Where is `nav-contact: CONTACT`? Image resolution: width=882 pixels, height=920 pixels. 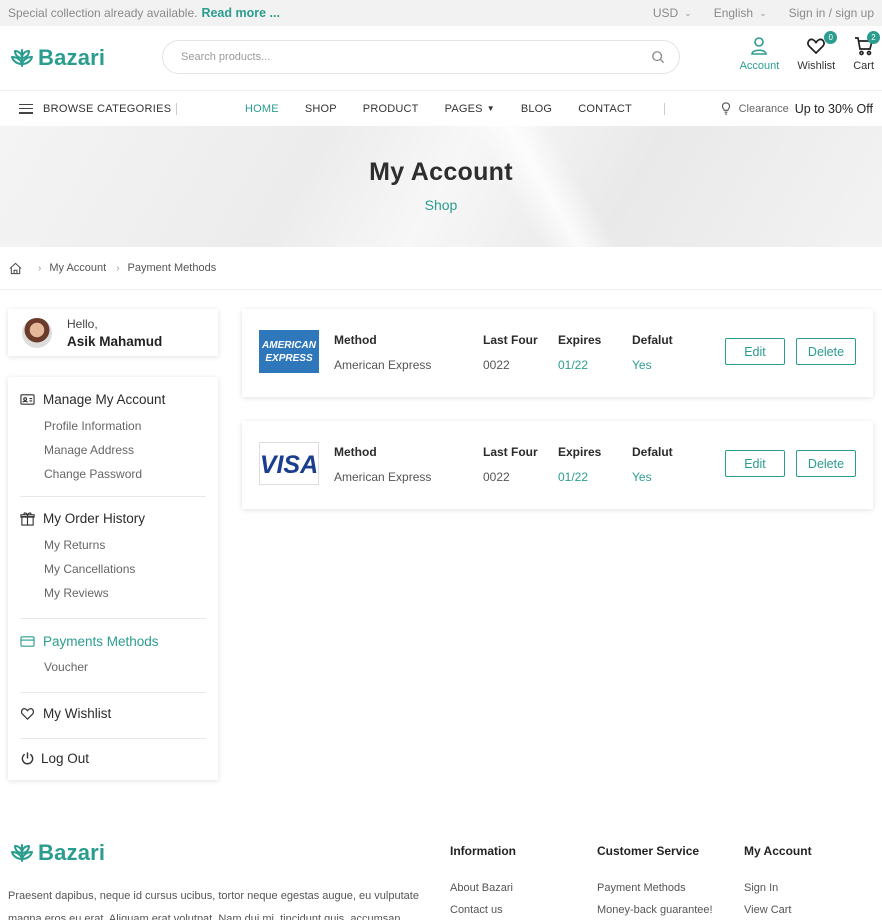 nav-contact: CONTACT is located at coordinates (605, 109).